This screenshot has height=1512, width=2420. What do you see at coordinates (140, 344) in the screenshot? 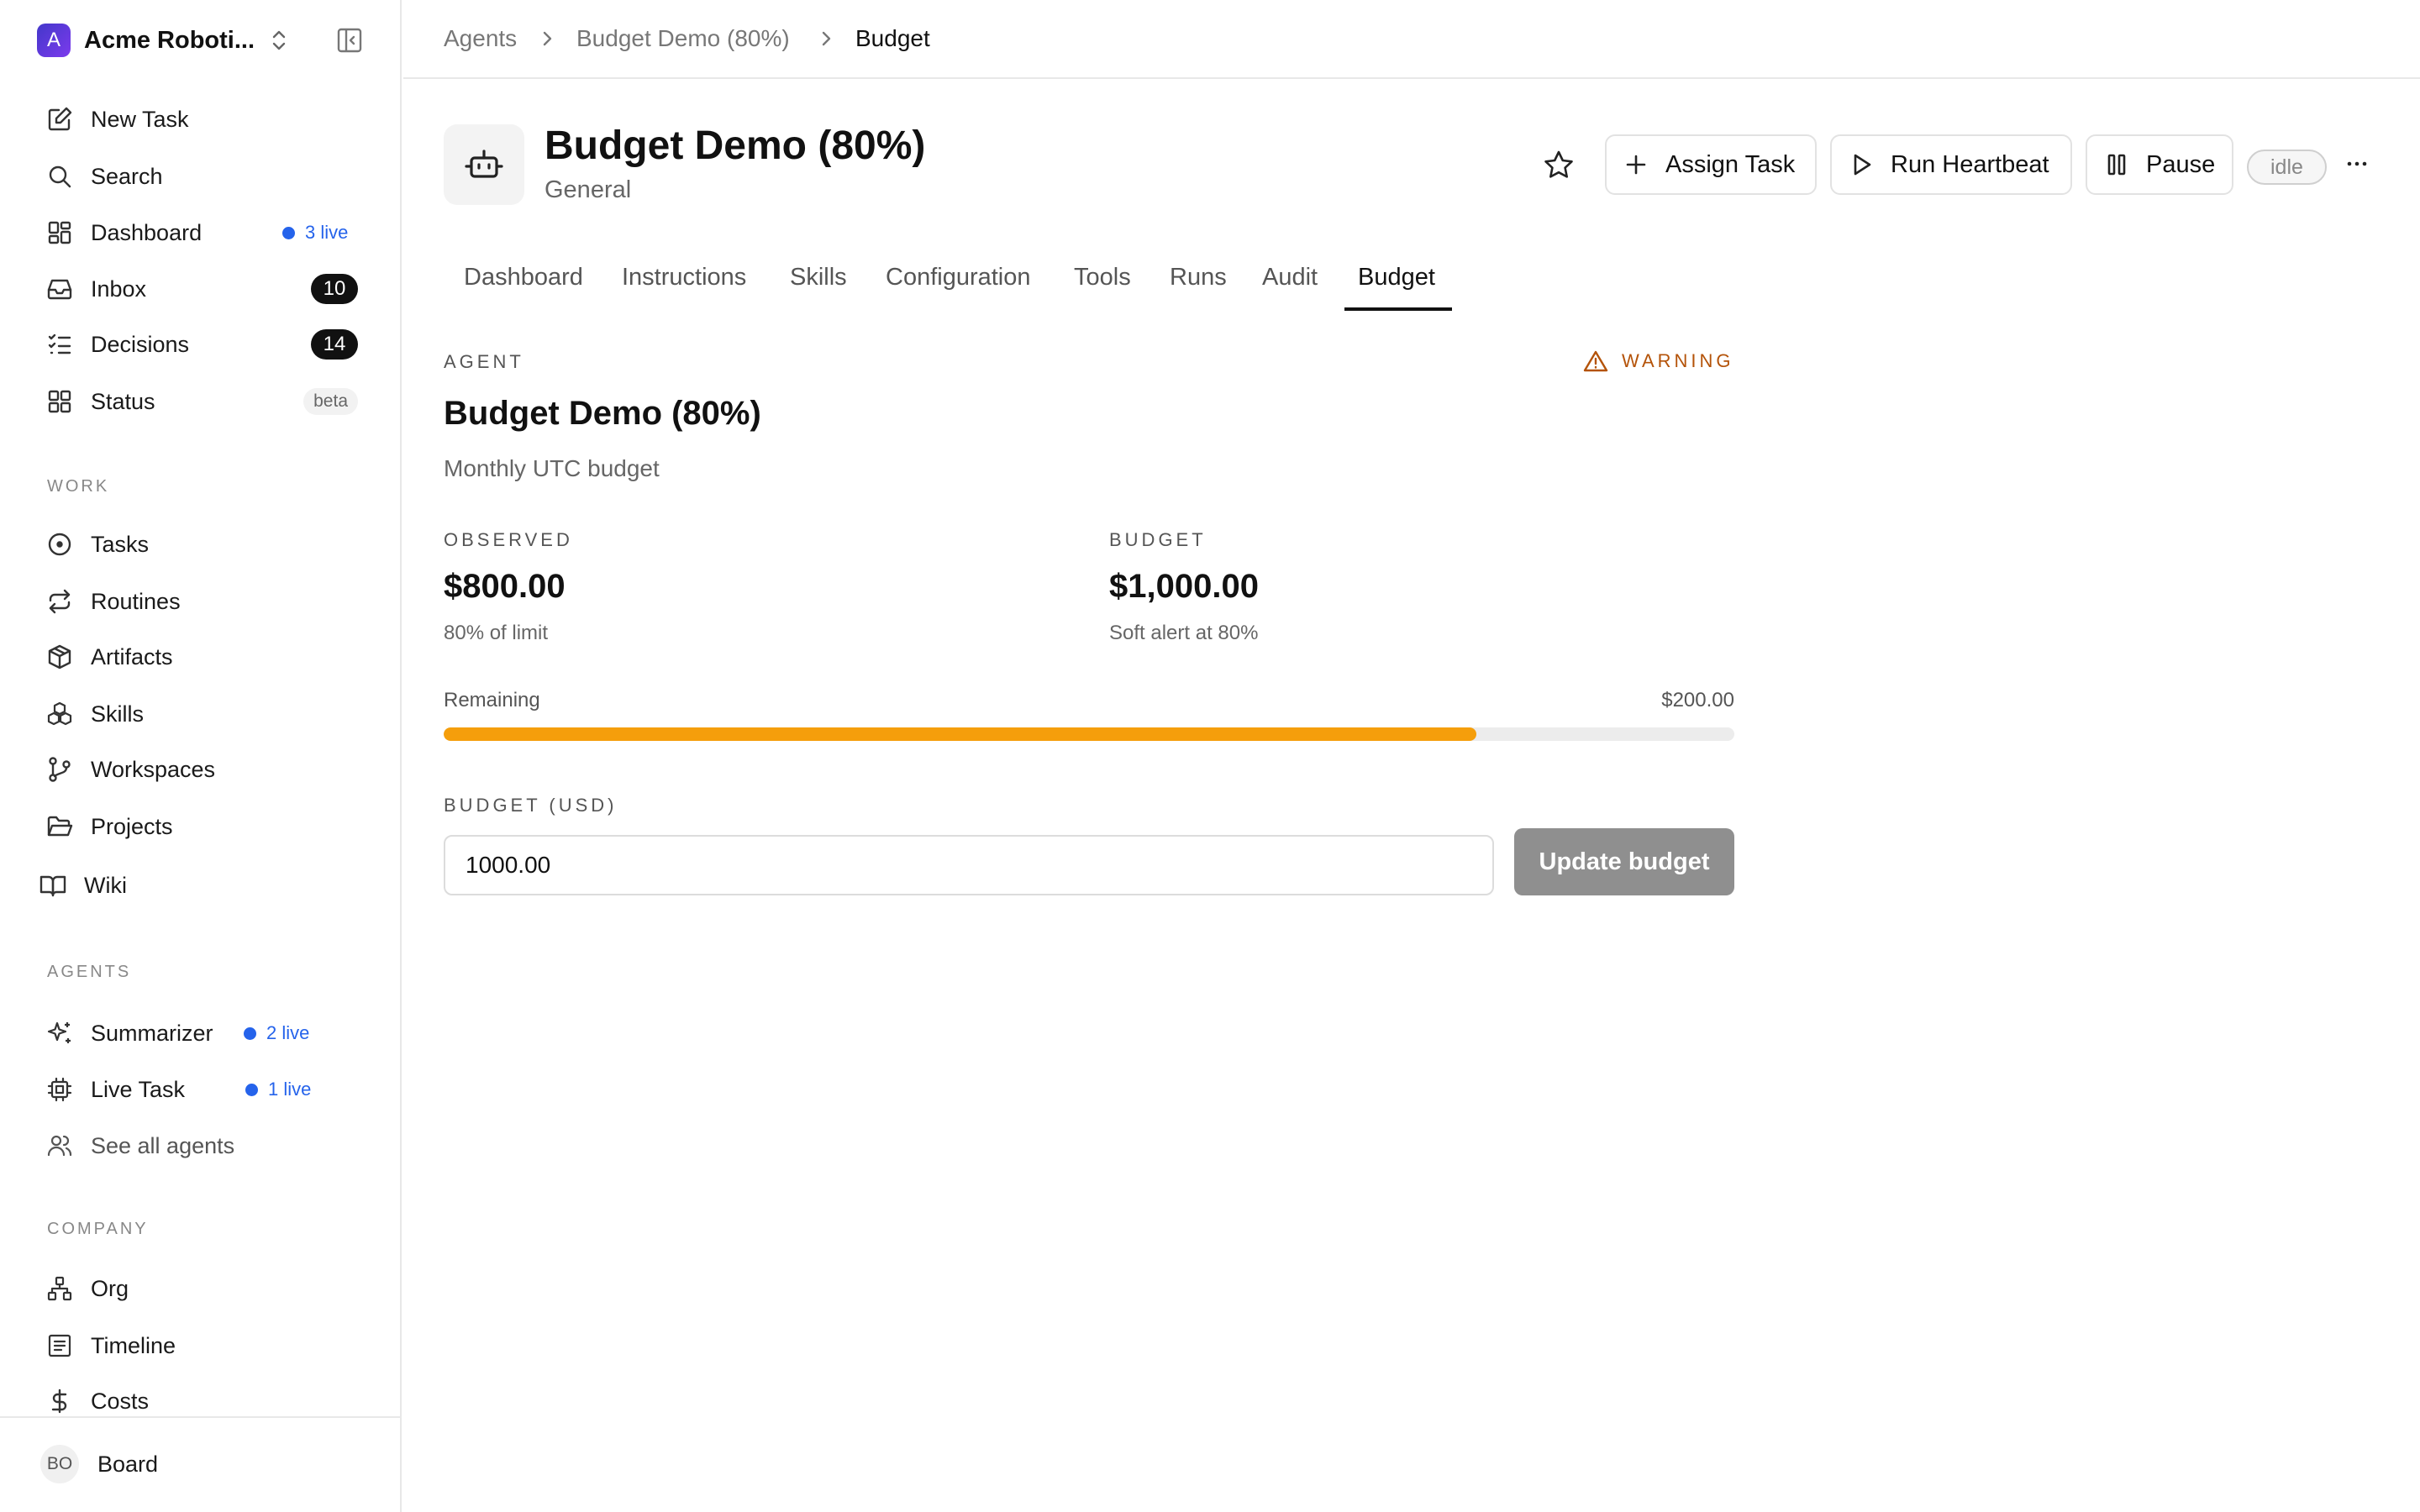
I see `sidebar-item-label: Decisions` at bounding box center [140, 344].